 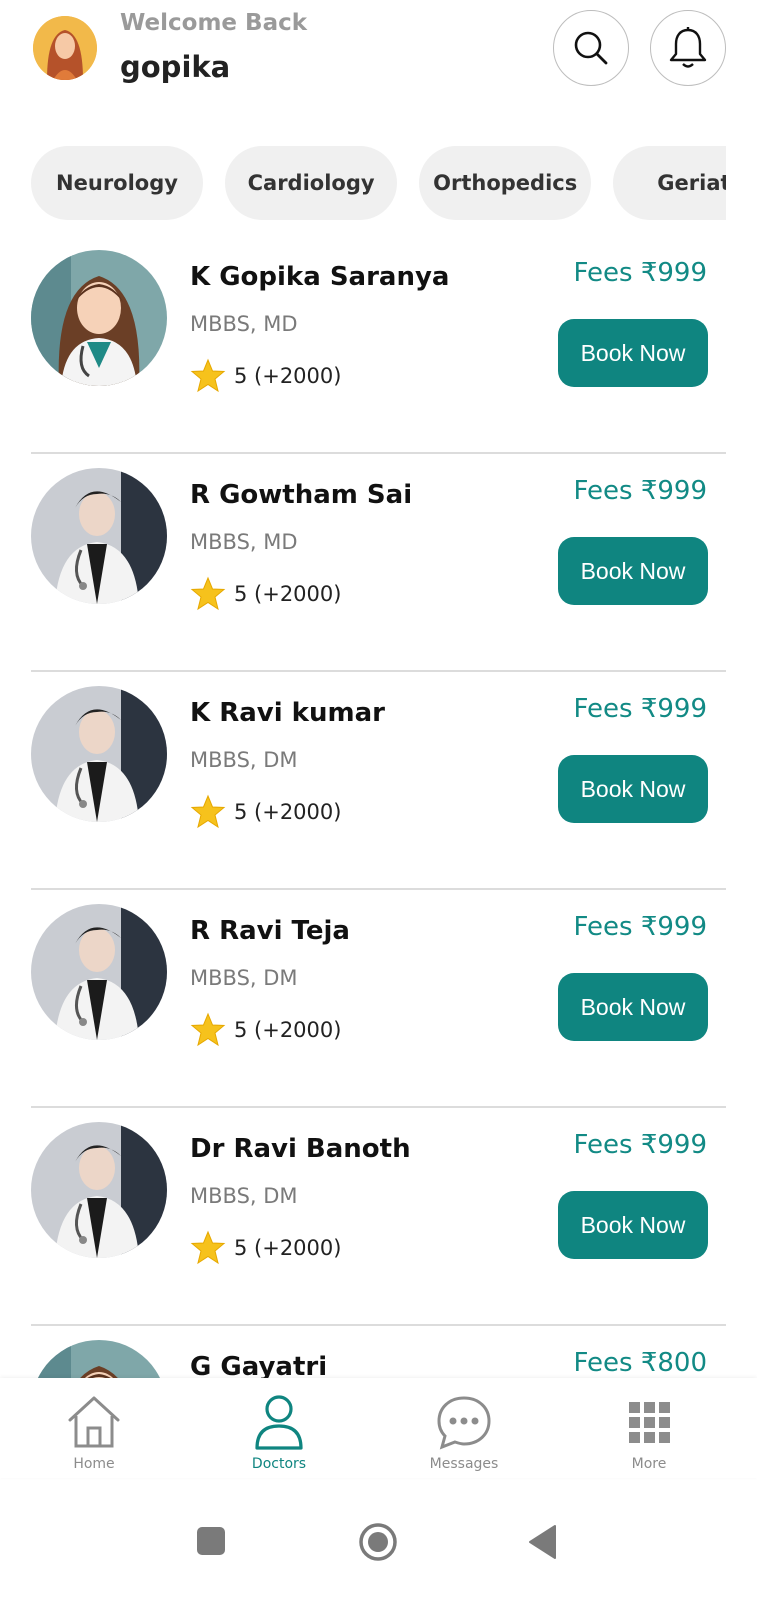 I want to click on chip-geriatric: Geriatric, so click(x=669, y=183).